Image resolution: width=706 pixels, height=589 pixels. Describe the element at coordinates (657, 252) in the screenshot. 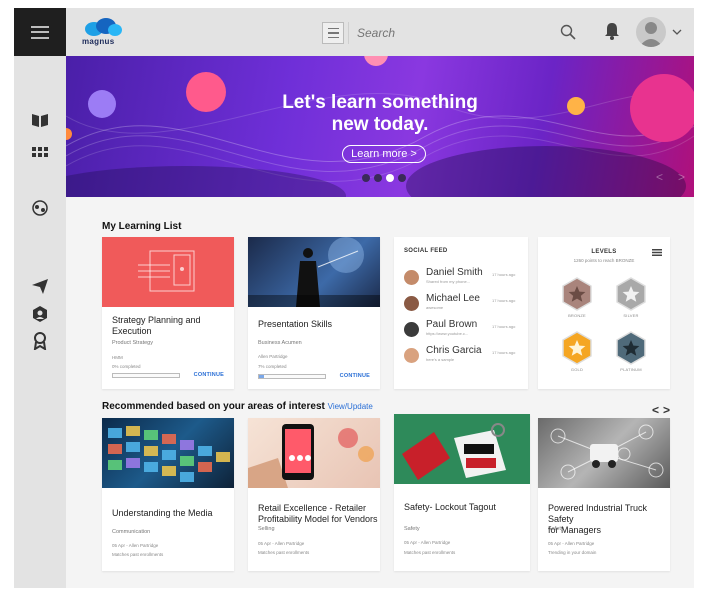

I see `menu-icon` at that location.